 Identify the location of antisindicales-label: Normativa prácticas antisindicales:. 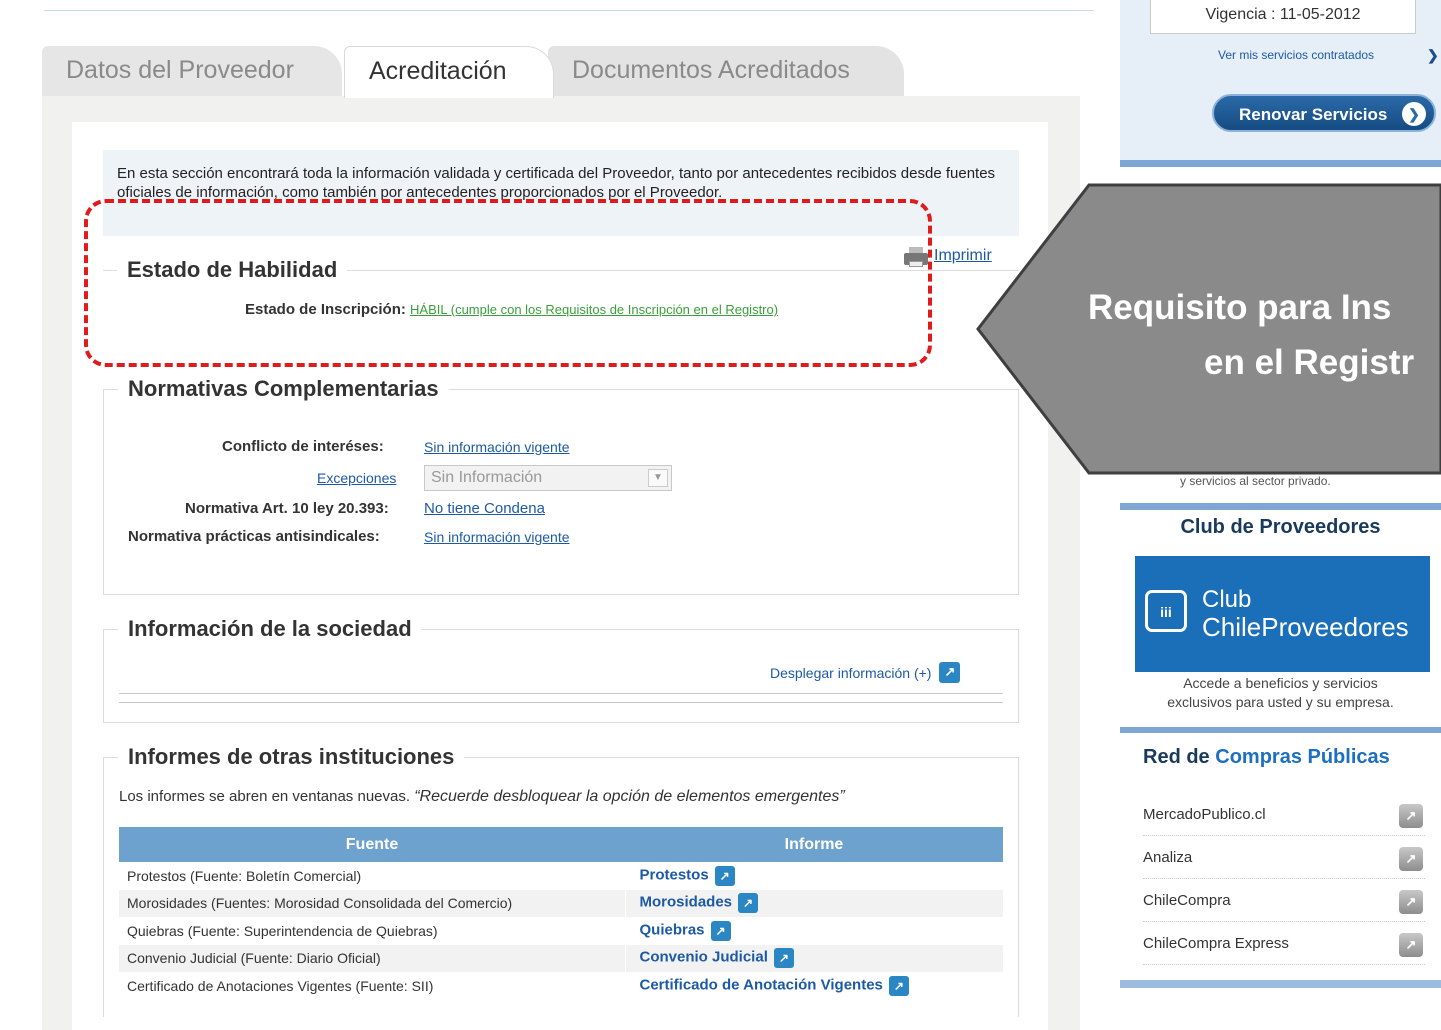
(254, 536).